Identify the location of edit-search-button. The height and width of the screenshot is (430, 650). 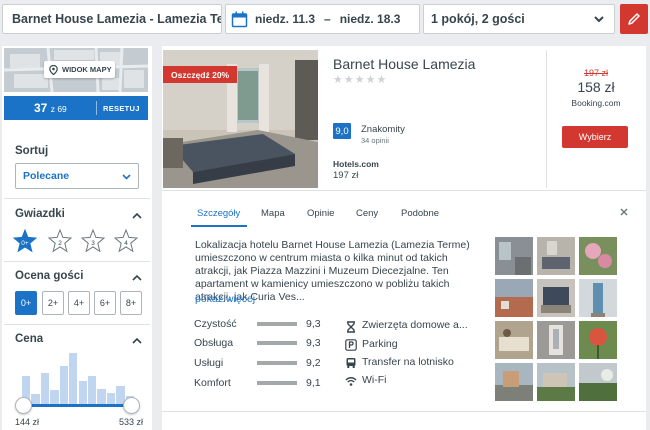
(634, 19).